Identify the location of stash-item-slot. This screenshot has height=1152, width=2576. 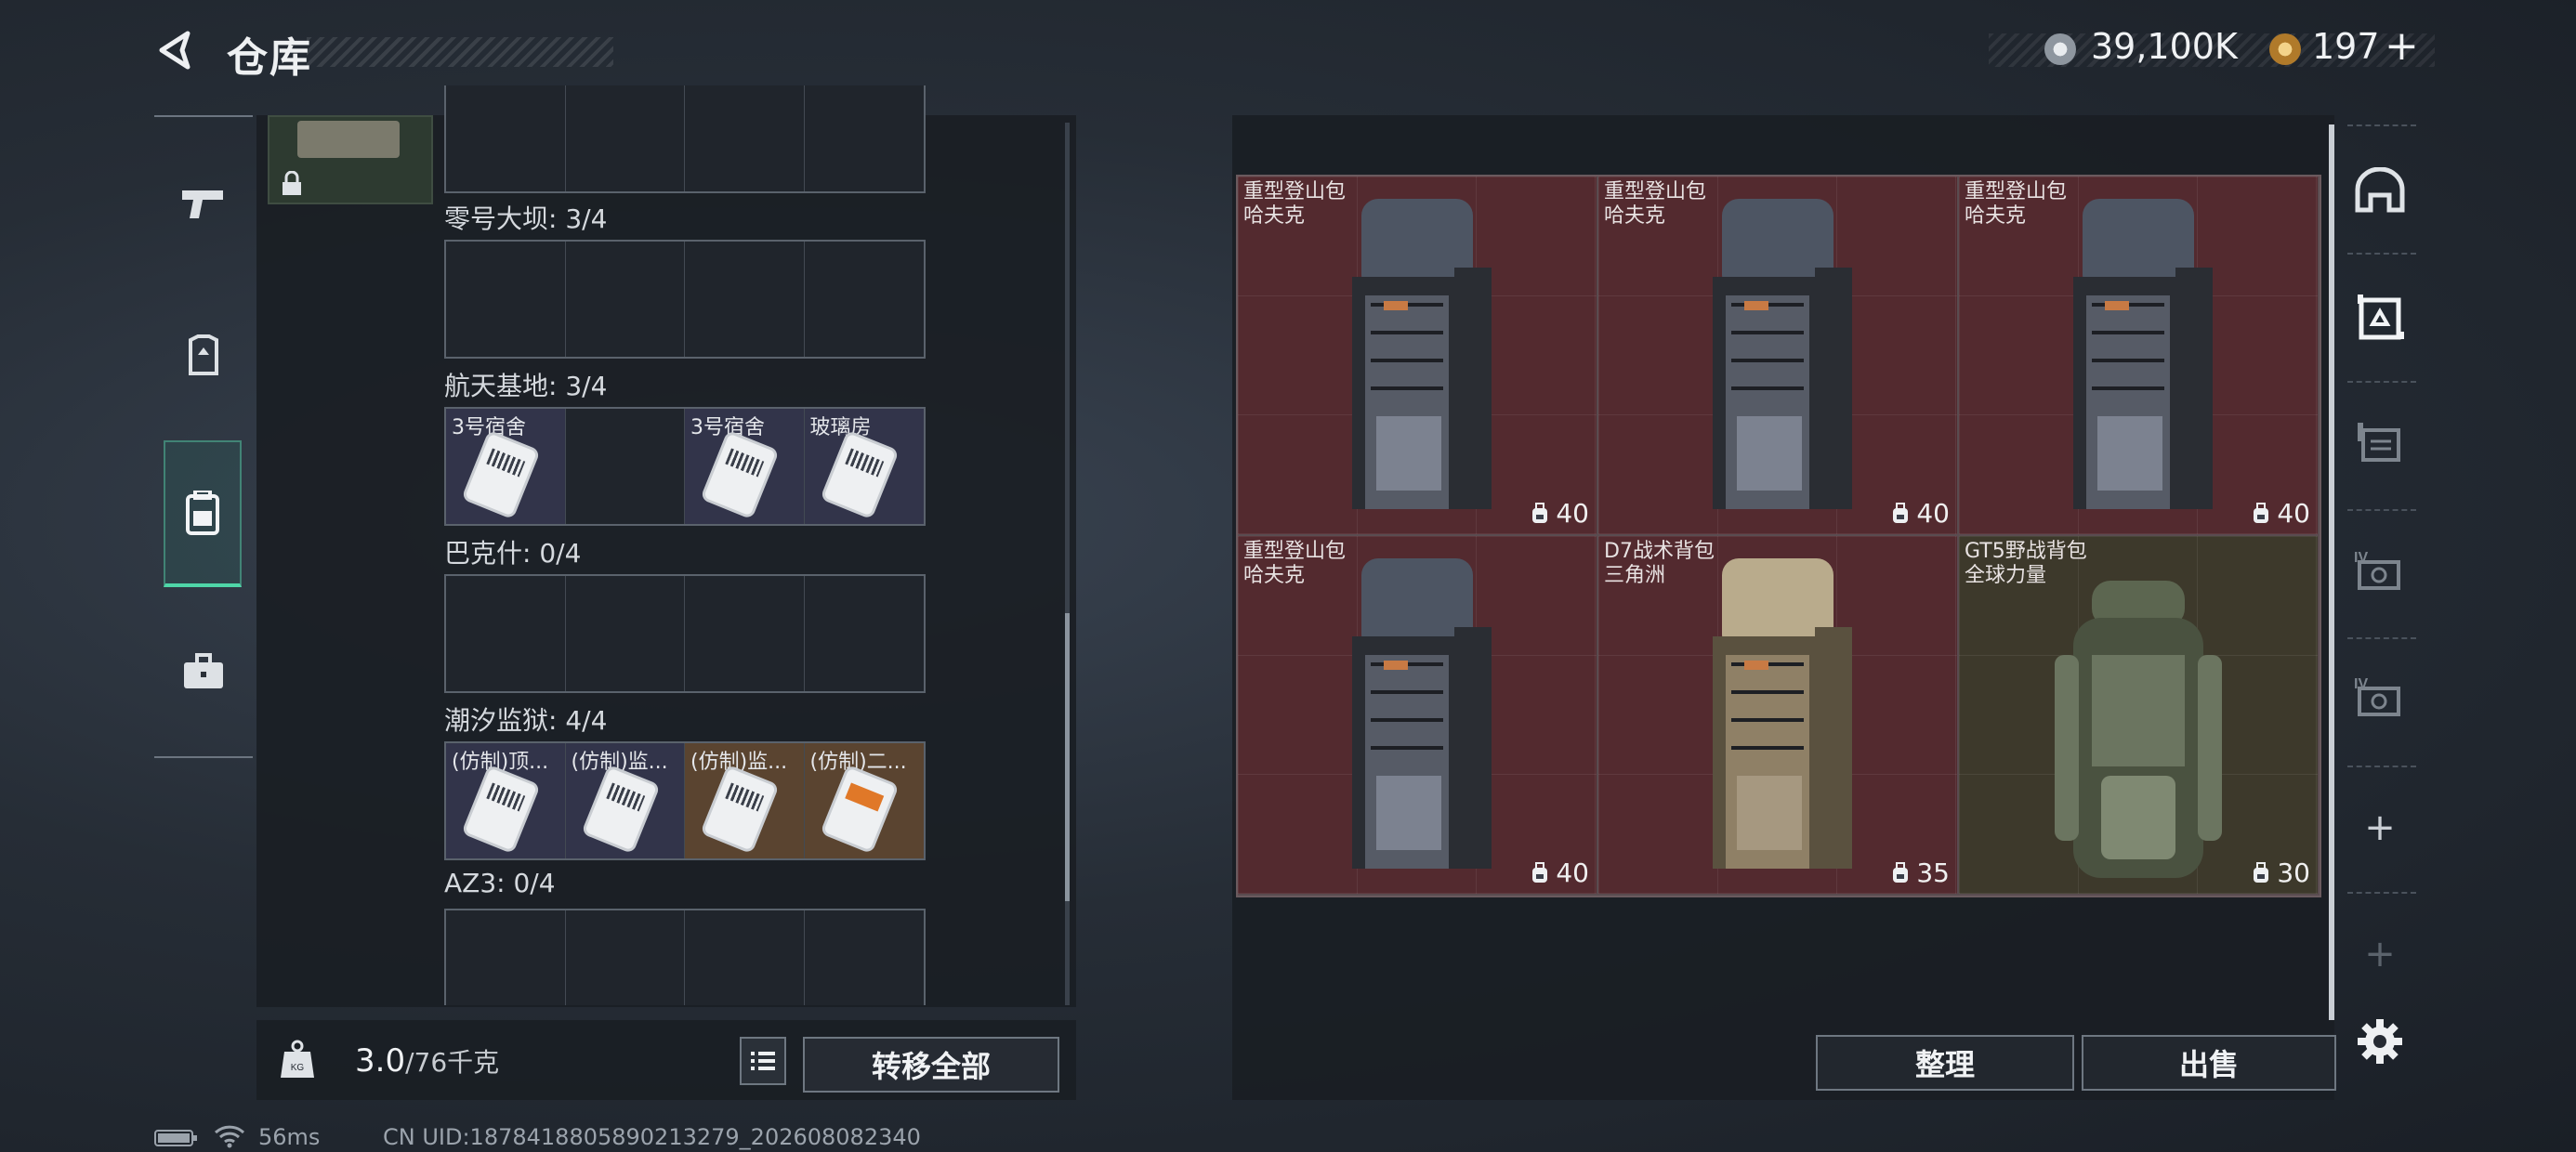
(350, 159).